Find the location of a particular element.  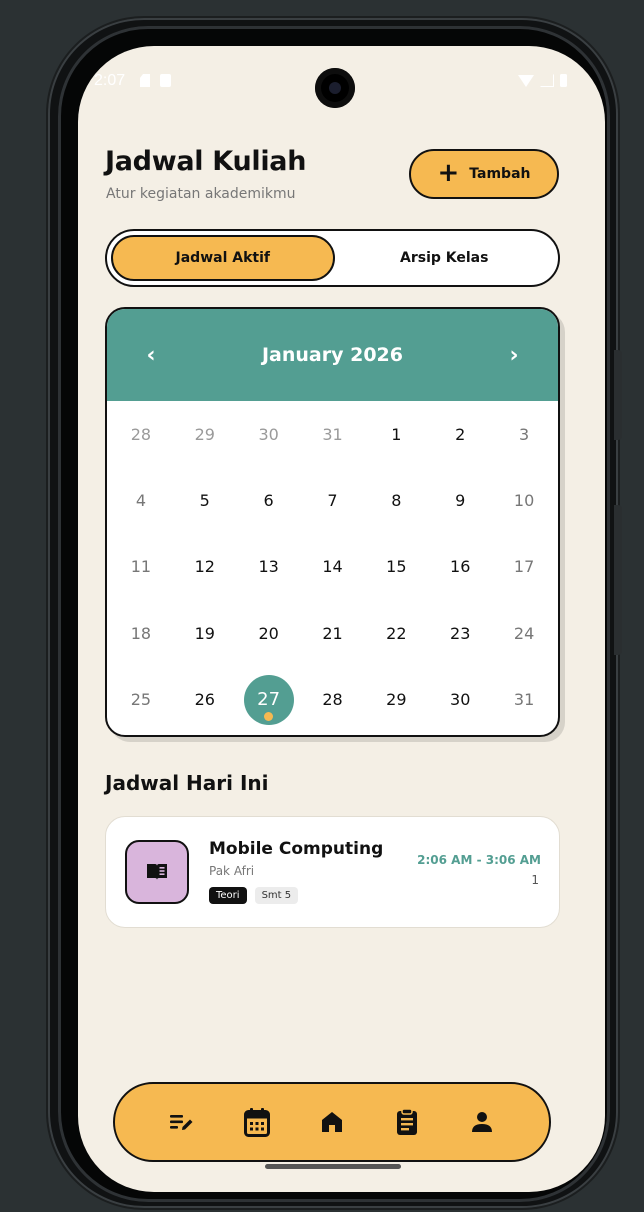

calendar-day-number: 22 is located at coordinates (396, 633).